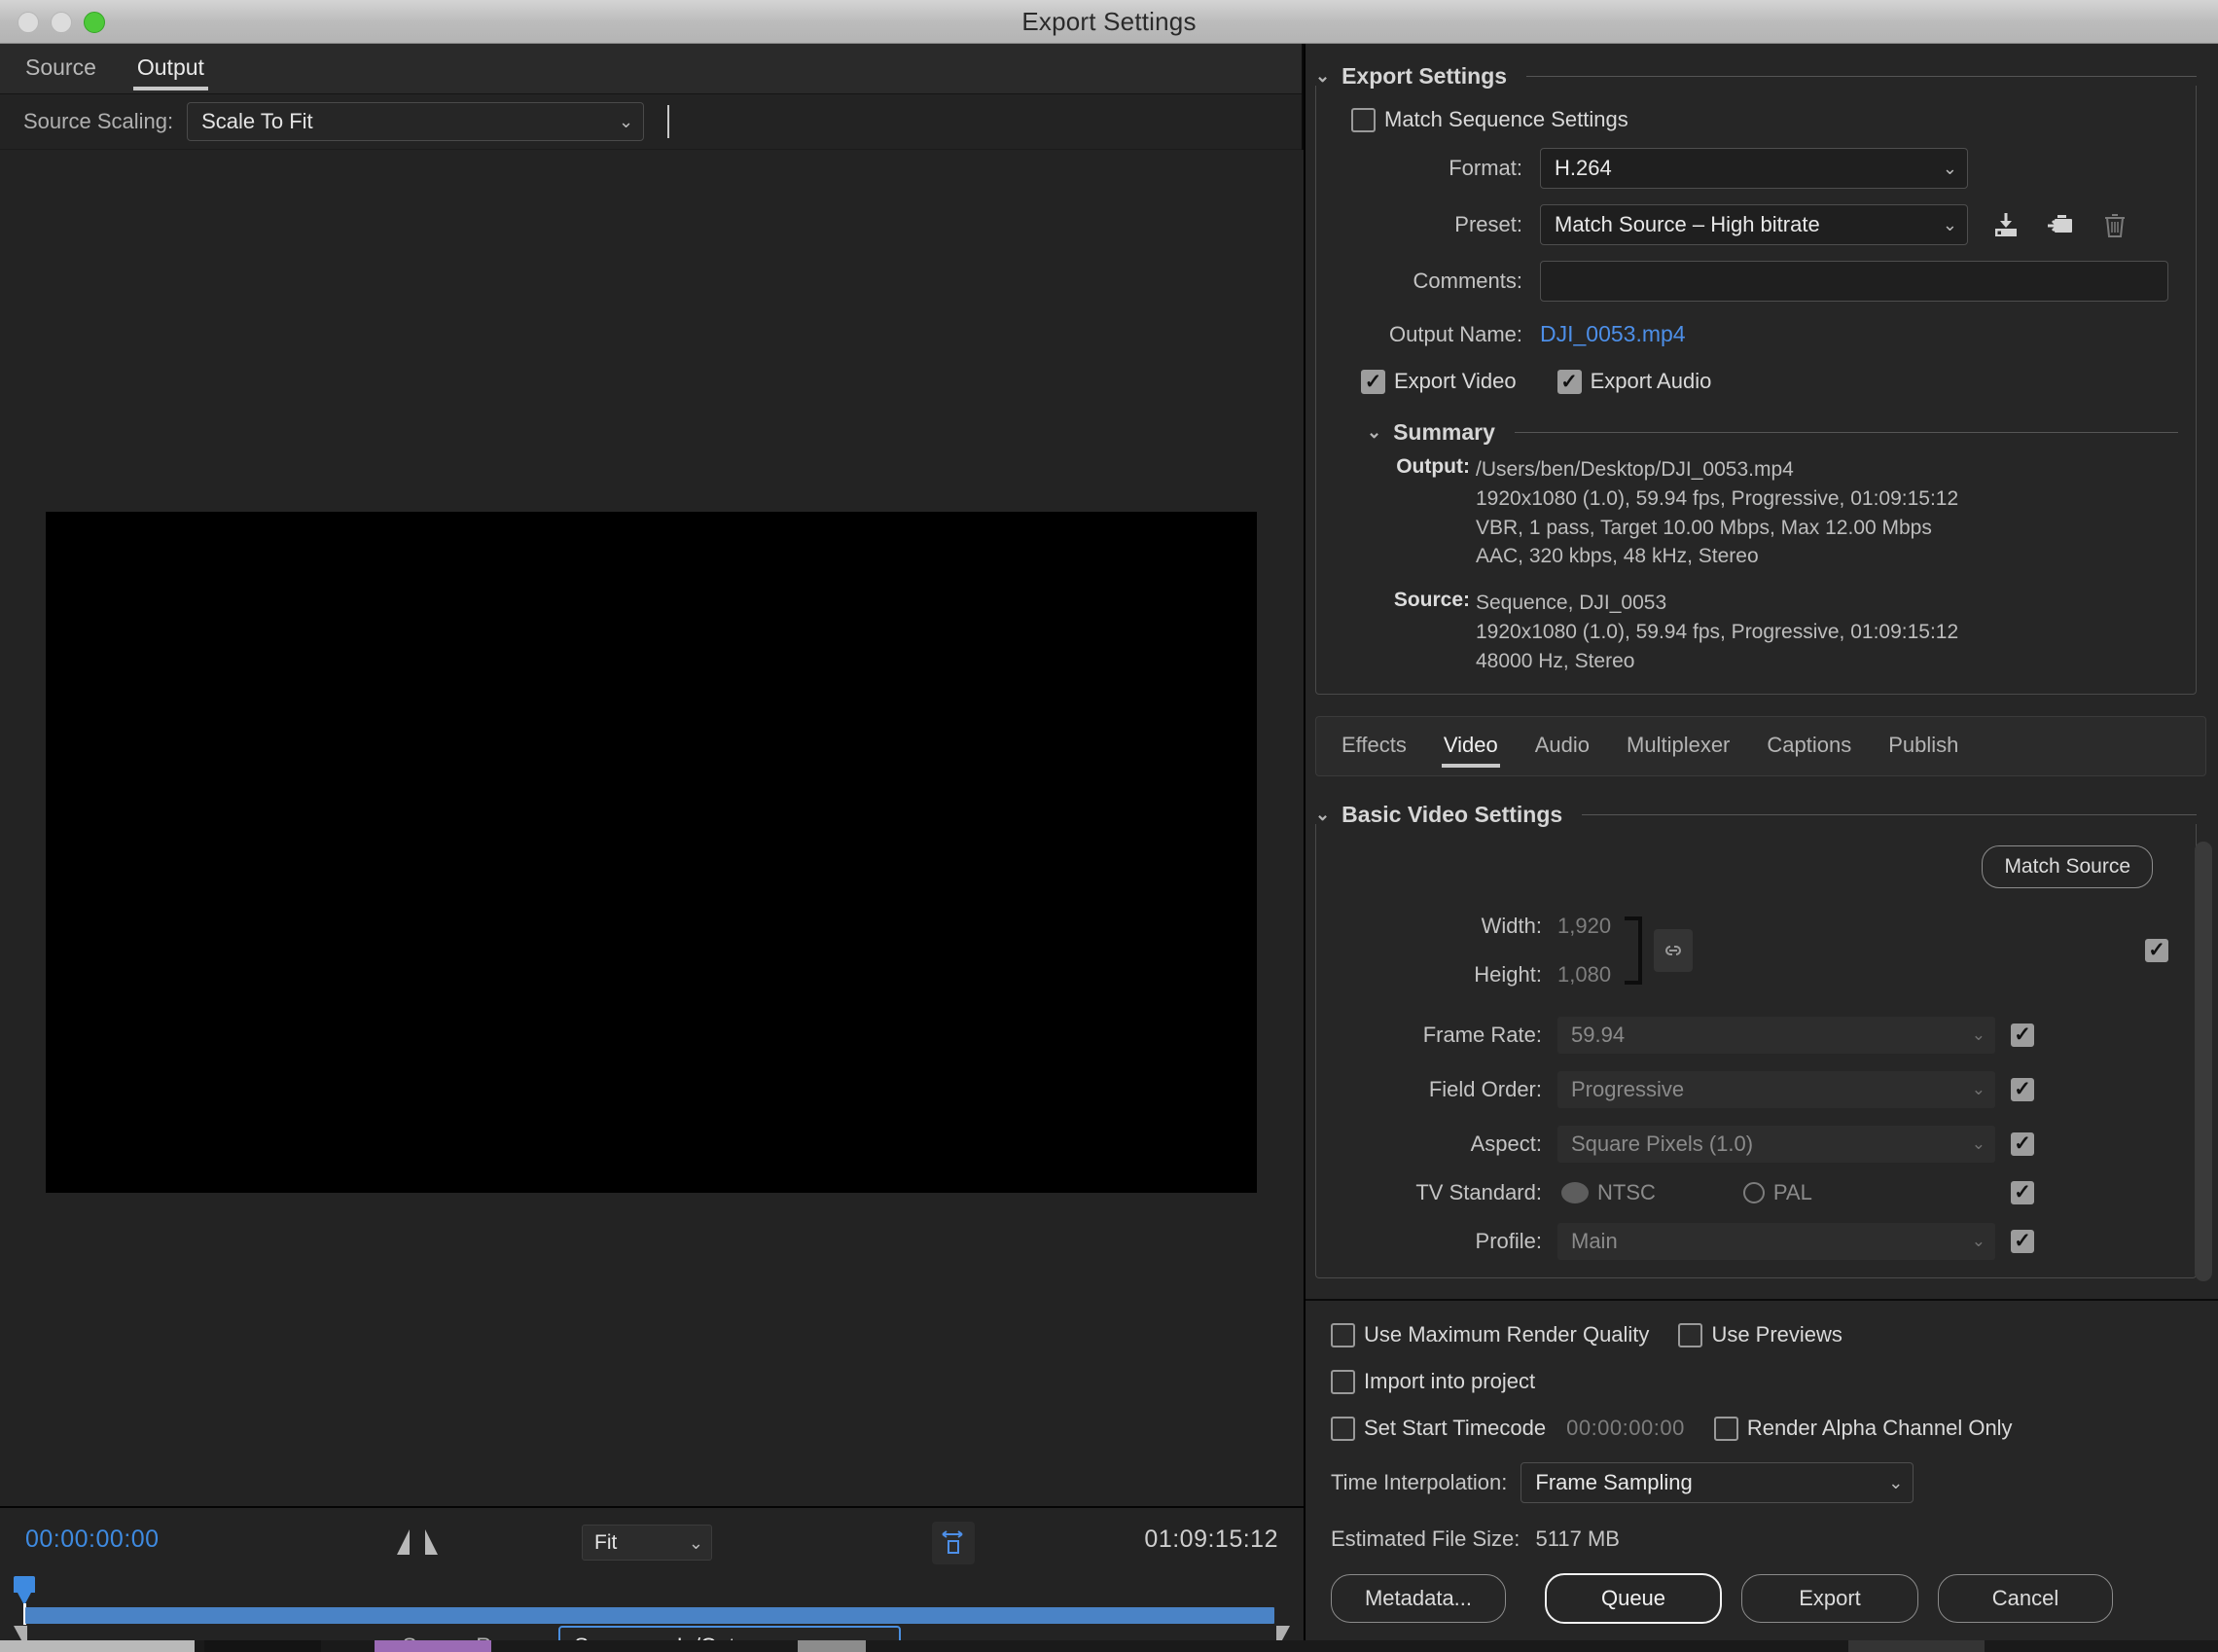 The image size is (2218, 1652). What do you see at coordinates (1595, 1240) in the screenshot?
I see `profile-value: Main` at bounding box center [1595, 1240].